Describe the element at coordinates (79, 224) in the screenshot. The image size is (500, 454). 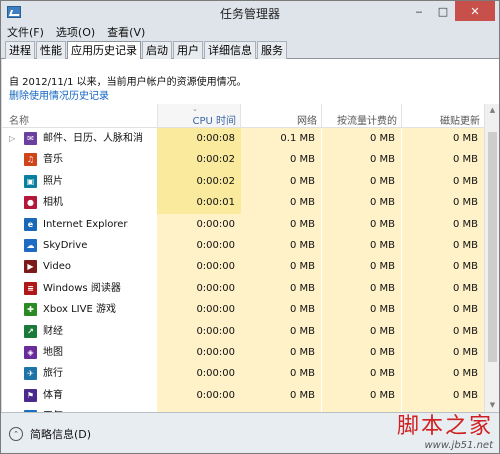
I see `app-name-cell: e Internet Explorer` at that location.